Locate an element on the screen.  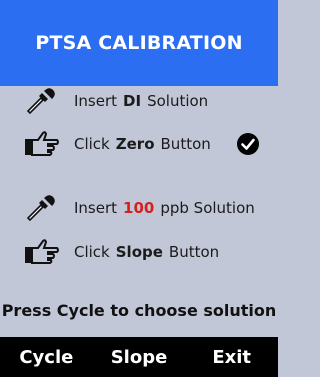
cycle-button: Cycle is located at coordinates (46, 357).